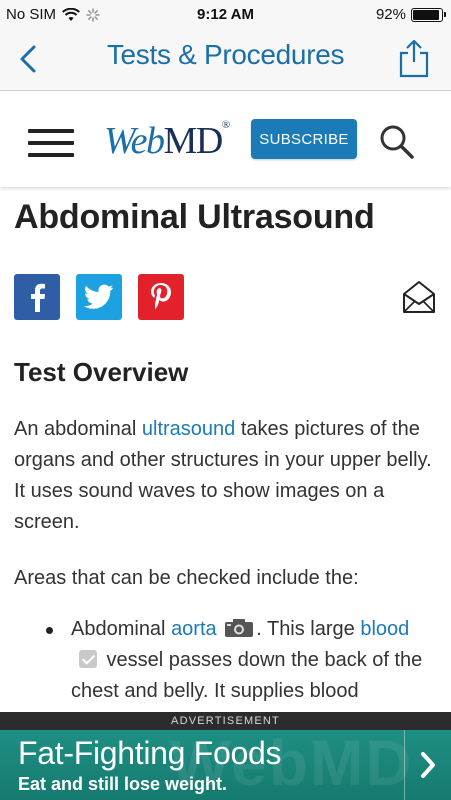 The height and width of the screenshot is (800, 451). What do you see at coordinates (150, 753) in the screenshot?
I see `ad-headline: Fat-Fighting Foods` at bounding box center [150, 753].